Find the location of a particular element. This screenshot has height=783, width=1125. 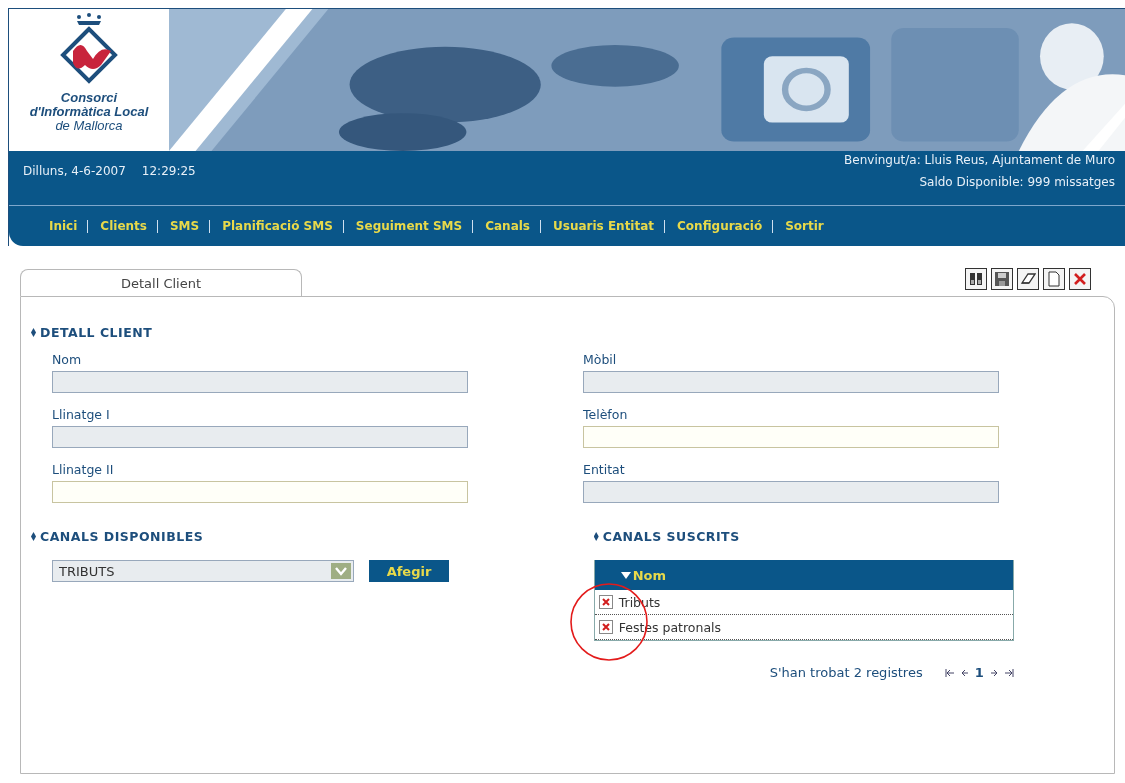

nav-link: Planificació SMS is located at coordinates (271, 226).